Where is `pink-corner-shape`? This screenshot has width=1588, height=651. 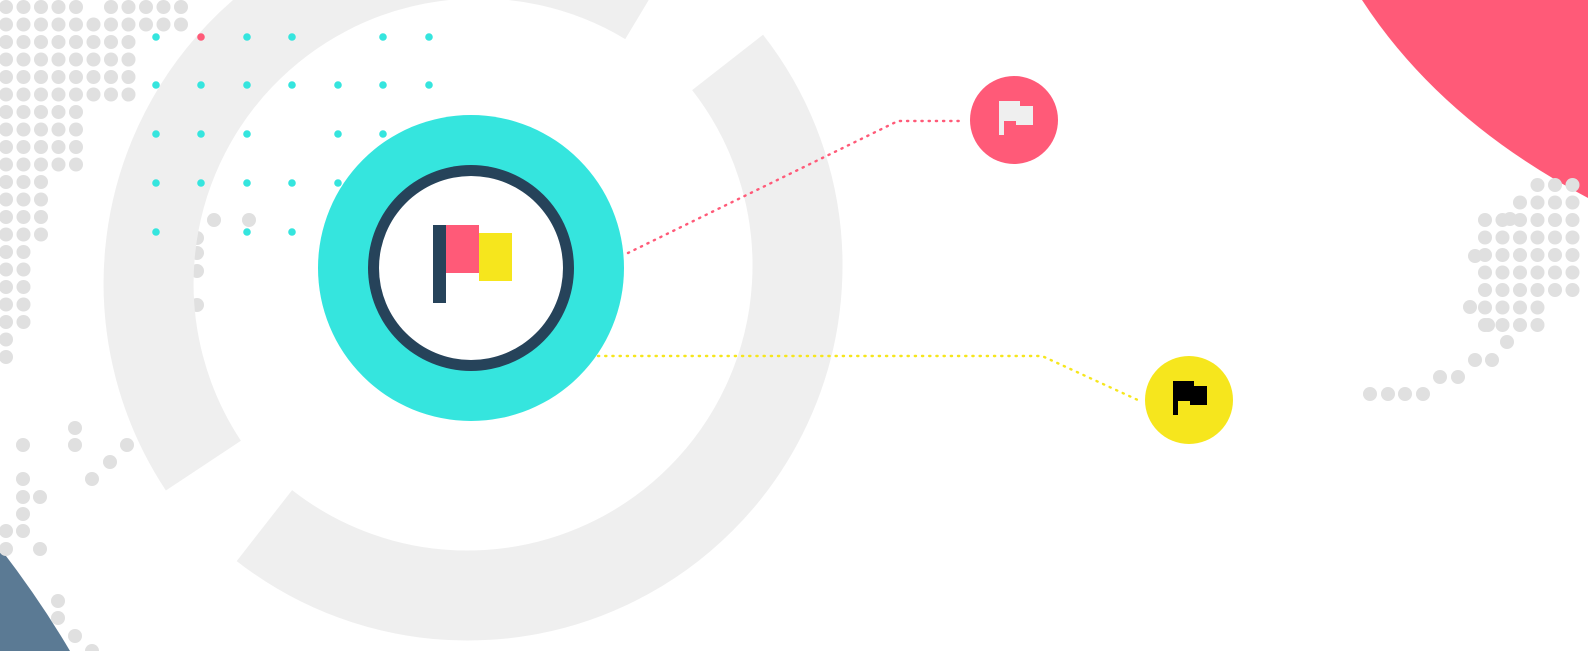
pink-corner-shape is located at coordinates (1475, 99).